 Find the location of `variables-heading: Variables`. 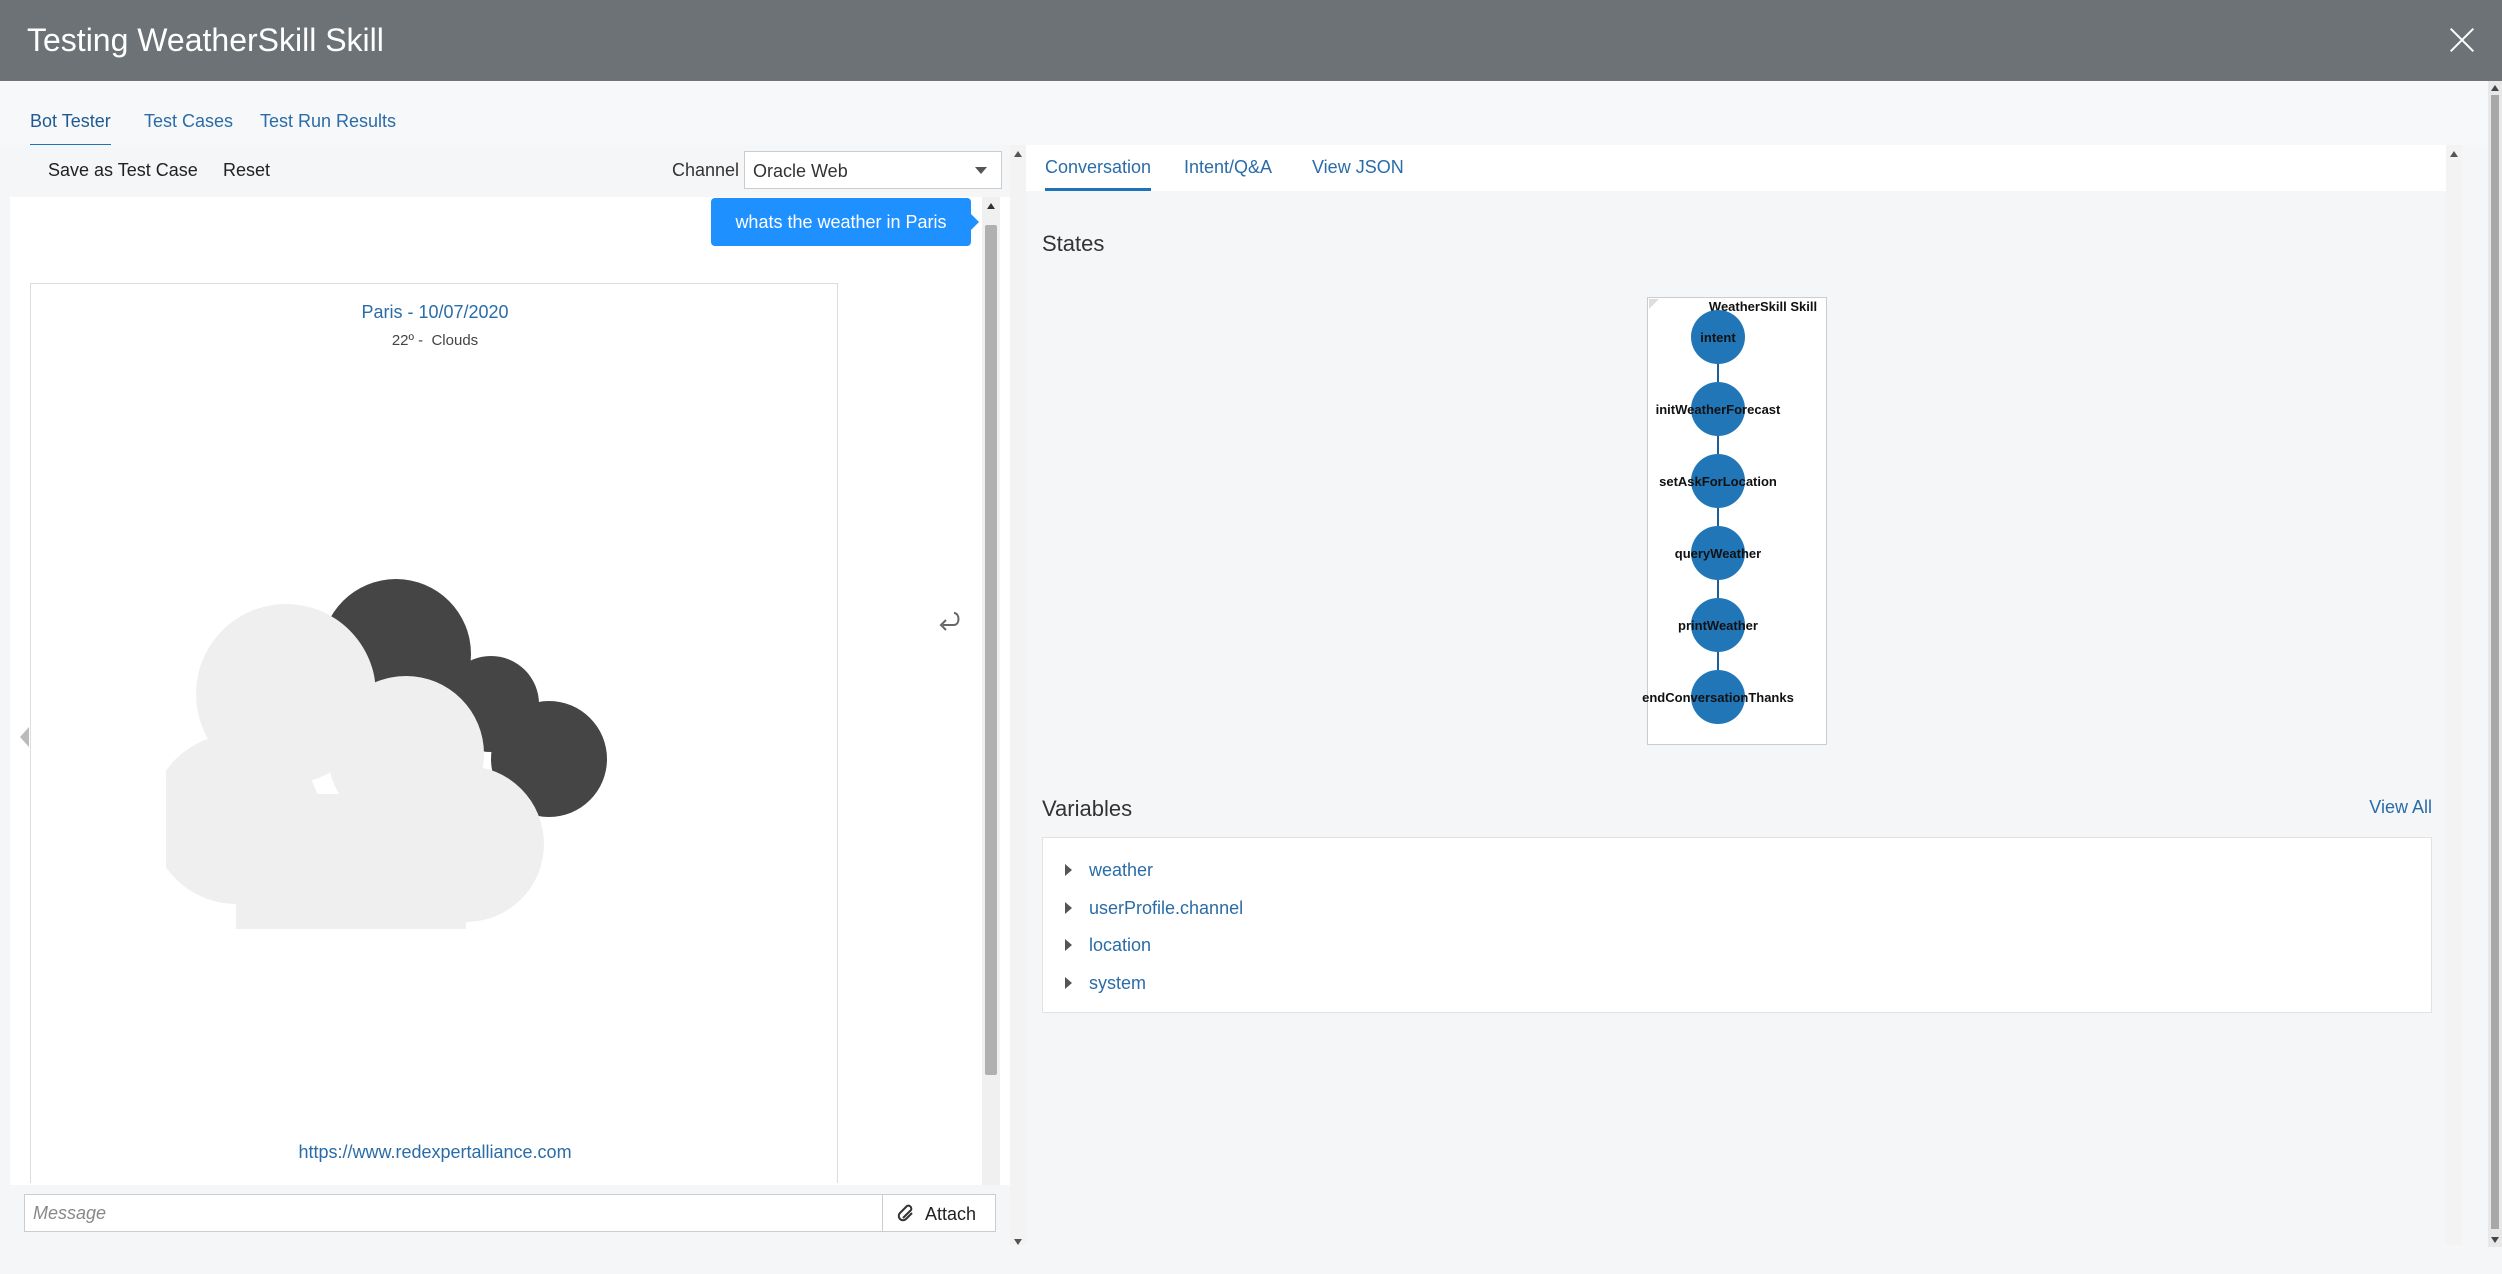

variables-heading: Variables is located at coordinates (1087, 808).